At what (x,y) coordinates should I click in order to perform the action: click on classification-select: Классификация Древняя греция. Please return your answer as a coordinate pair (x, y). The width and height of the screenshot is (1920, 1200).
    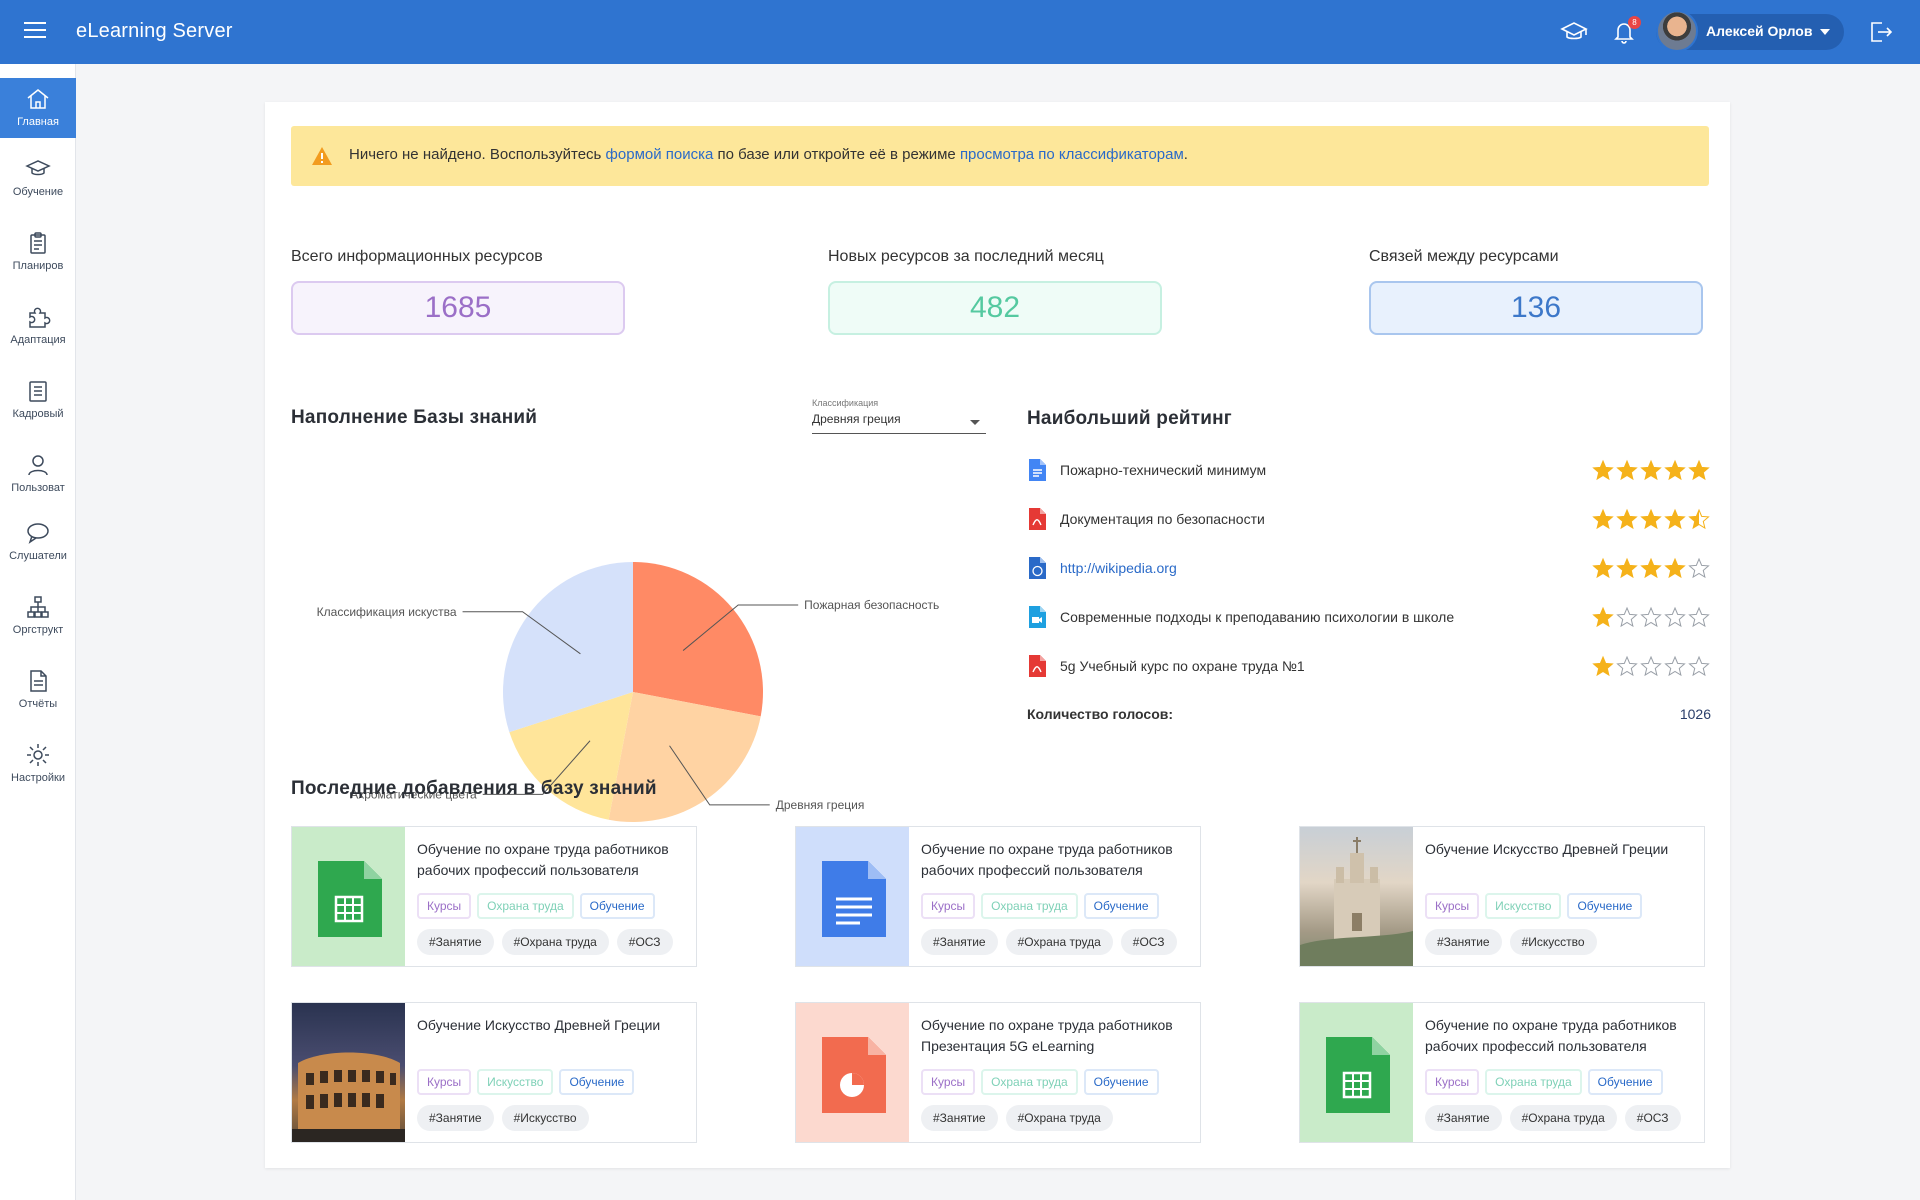
    Looking at the image, I should click on (899, 416).